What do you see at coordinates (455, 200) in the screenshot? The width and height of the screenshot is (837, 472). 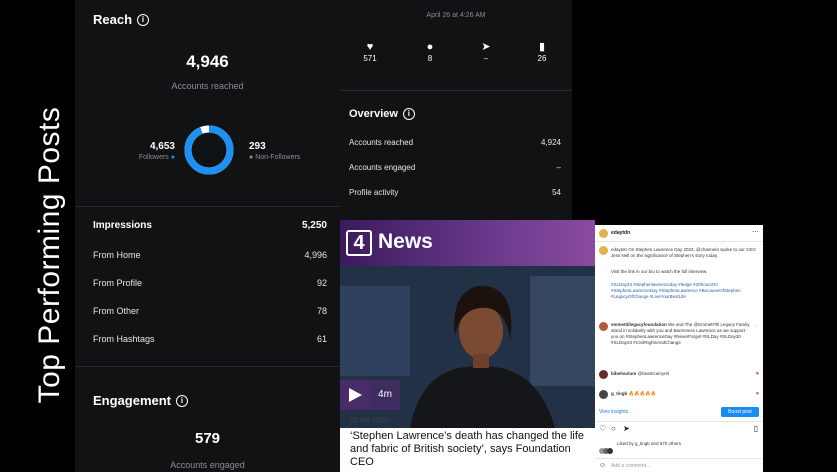 I see `overview-row: Profile activity 54` at bounding box center [455, 200].